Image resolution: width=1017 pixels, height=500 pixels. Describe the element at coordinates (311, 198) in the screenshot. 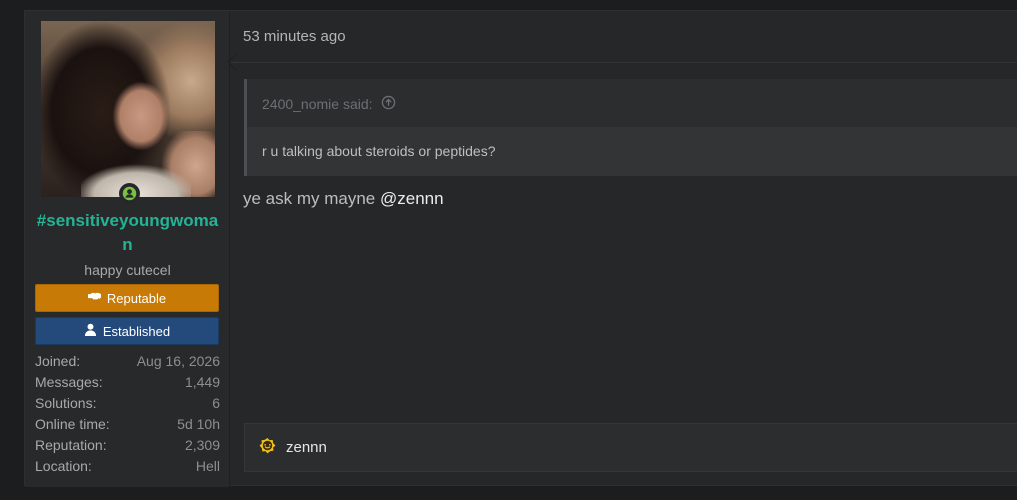

I see `message-text: ye ask my mayne` at that location.